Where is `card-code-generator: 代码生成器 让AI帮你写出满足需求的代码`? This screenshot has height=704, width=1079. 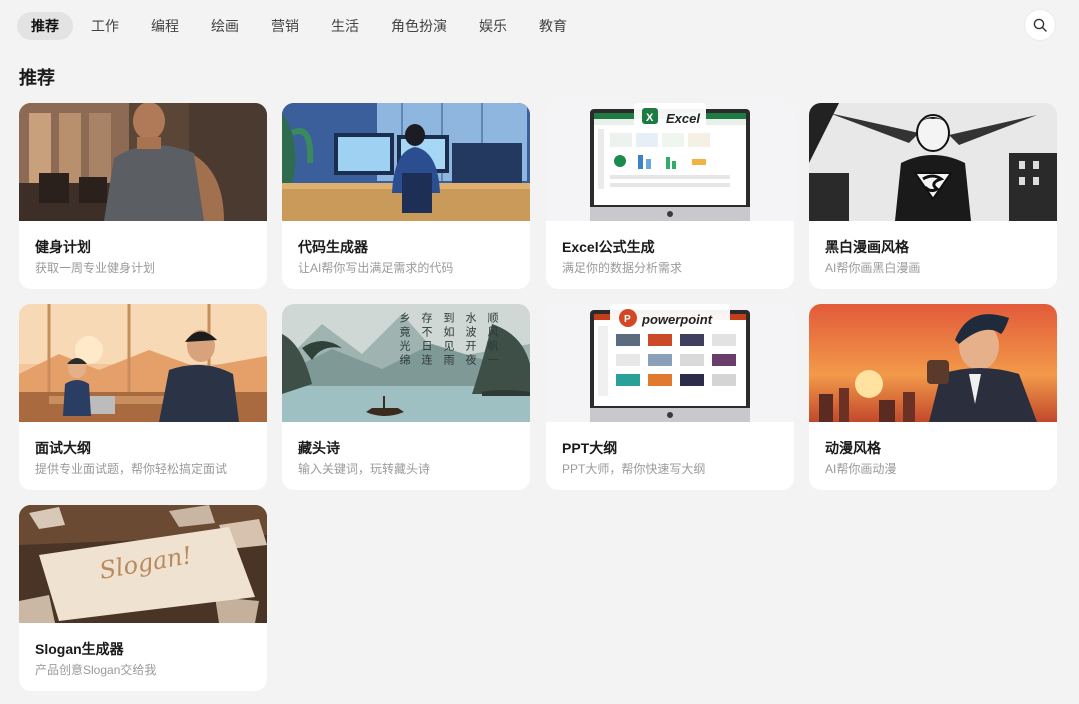
card-code-generator: 代码生成器 让AI帮你写出满足需求的代码 is located at coordinates (406, 196).